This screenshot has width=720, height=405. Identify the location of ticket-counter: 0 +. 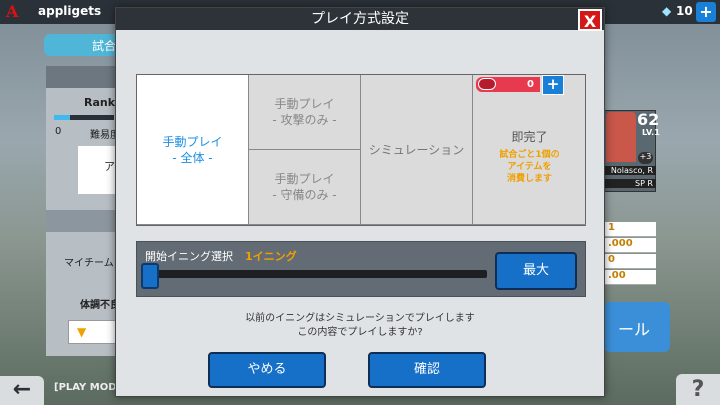
(521, 85).